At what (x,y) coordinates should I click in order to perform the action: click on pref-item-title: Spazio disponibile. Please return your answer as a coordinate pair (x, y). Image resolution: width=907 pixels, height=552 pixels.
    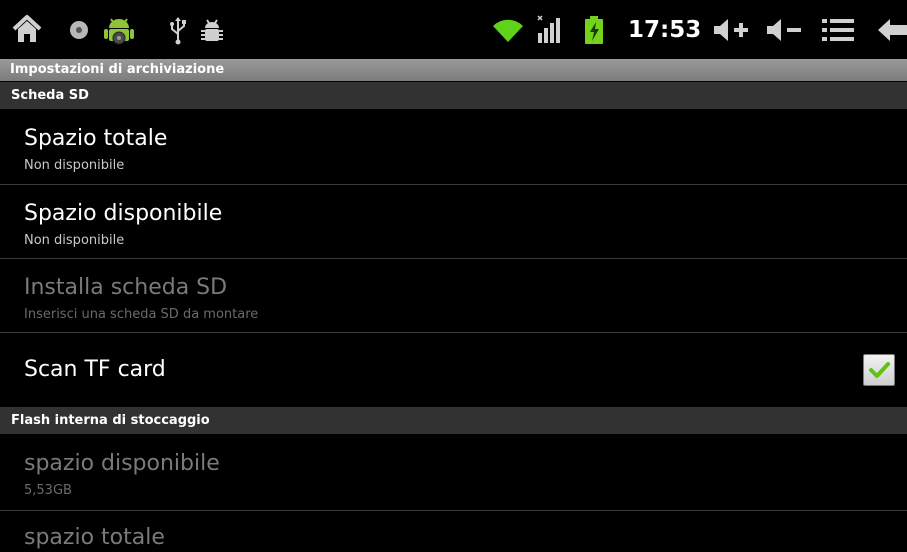
    Looking at the image, I should click on (123, 213).